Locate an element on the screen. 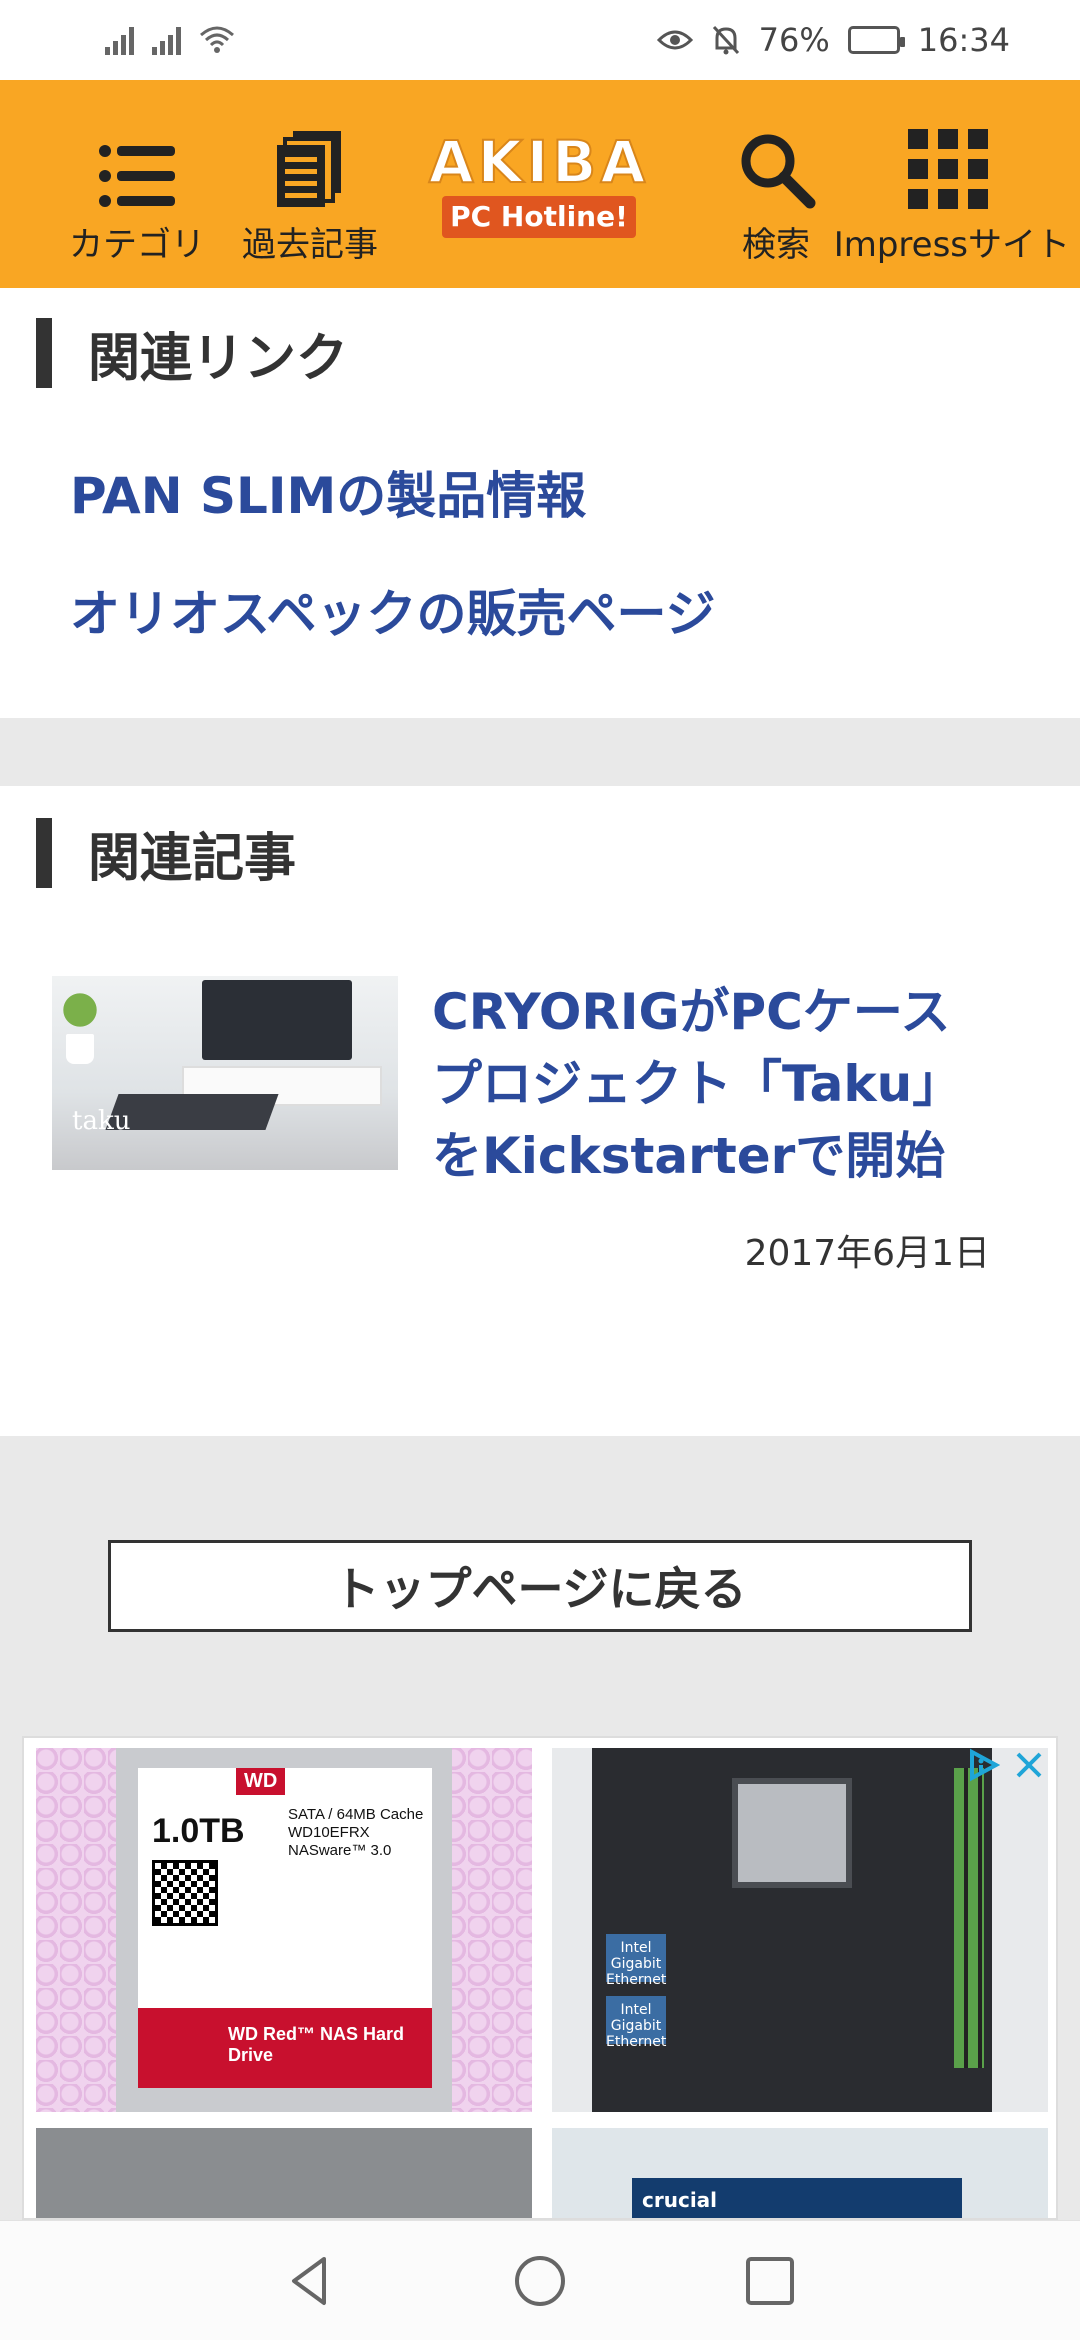 The height and width of the screenshot is (2340, 1080). home-icon is located at coordinates (540, 2281).